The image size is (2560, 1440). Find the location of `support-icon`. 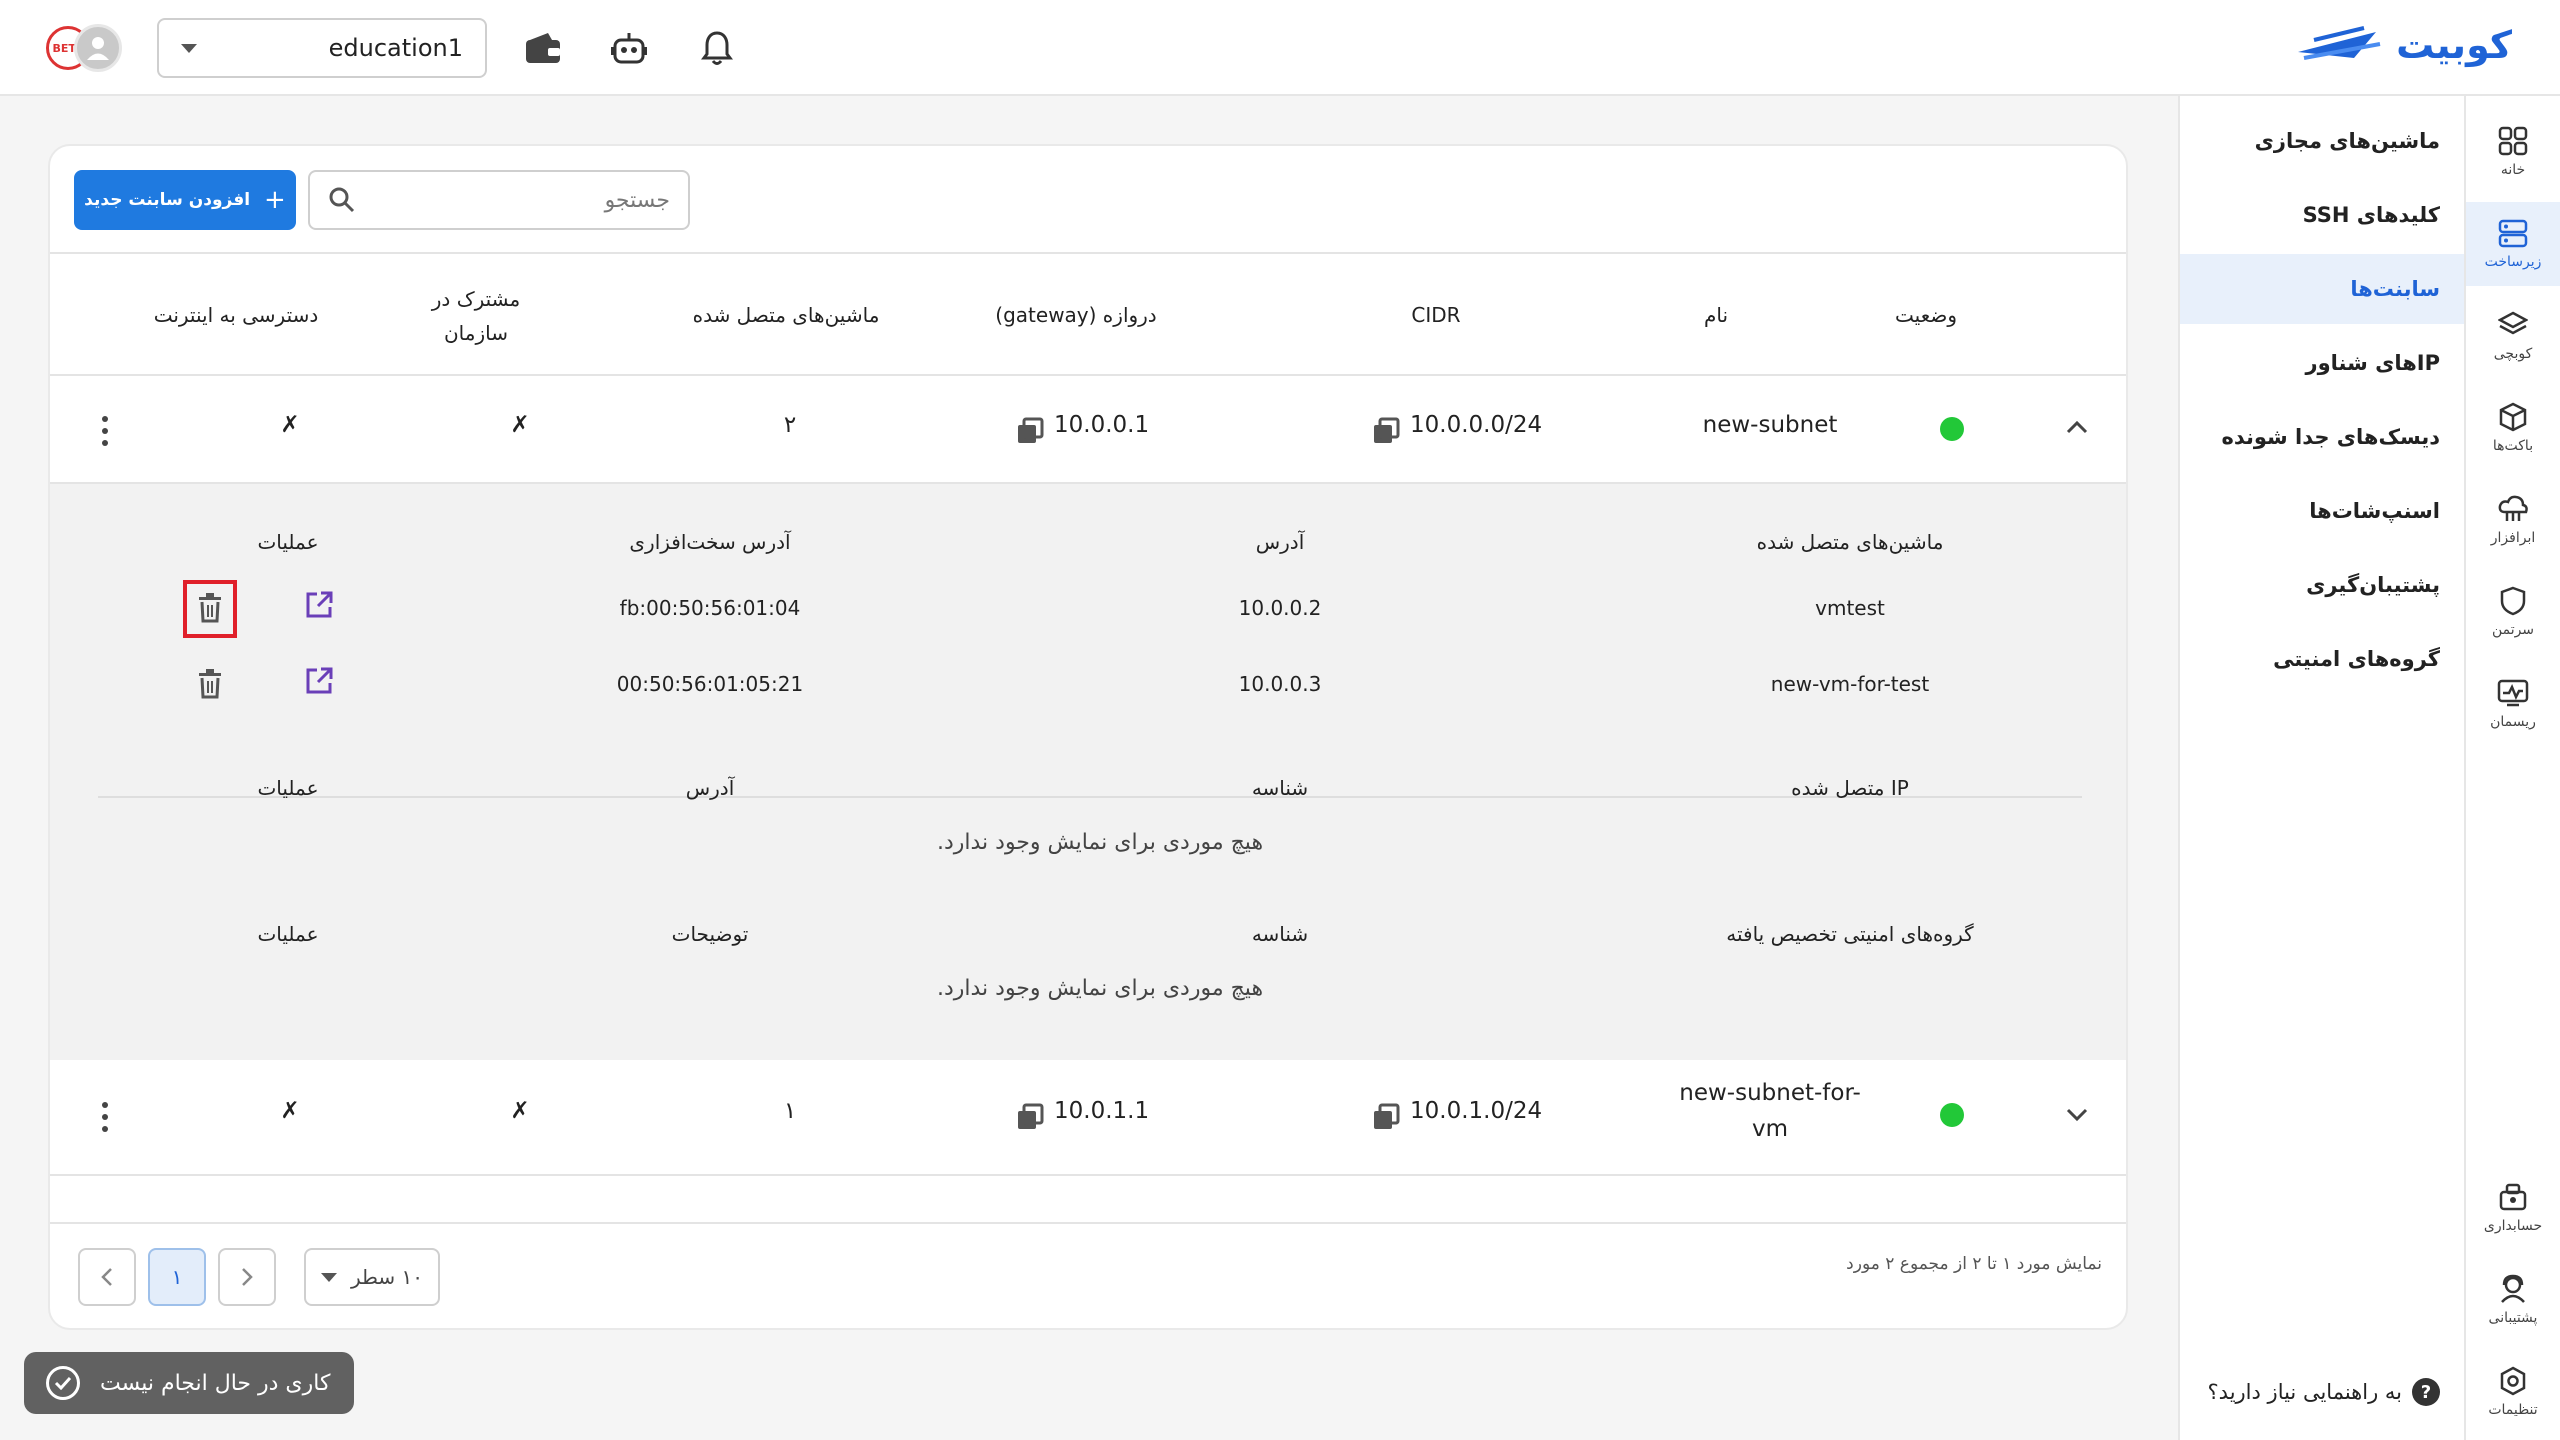

support-icon is located at coordinates (2513, 1288).